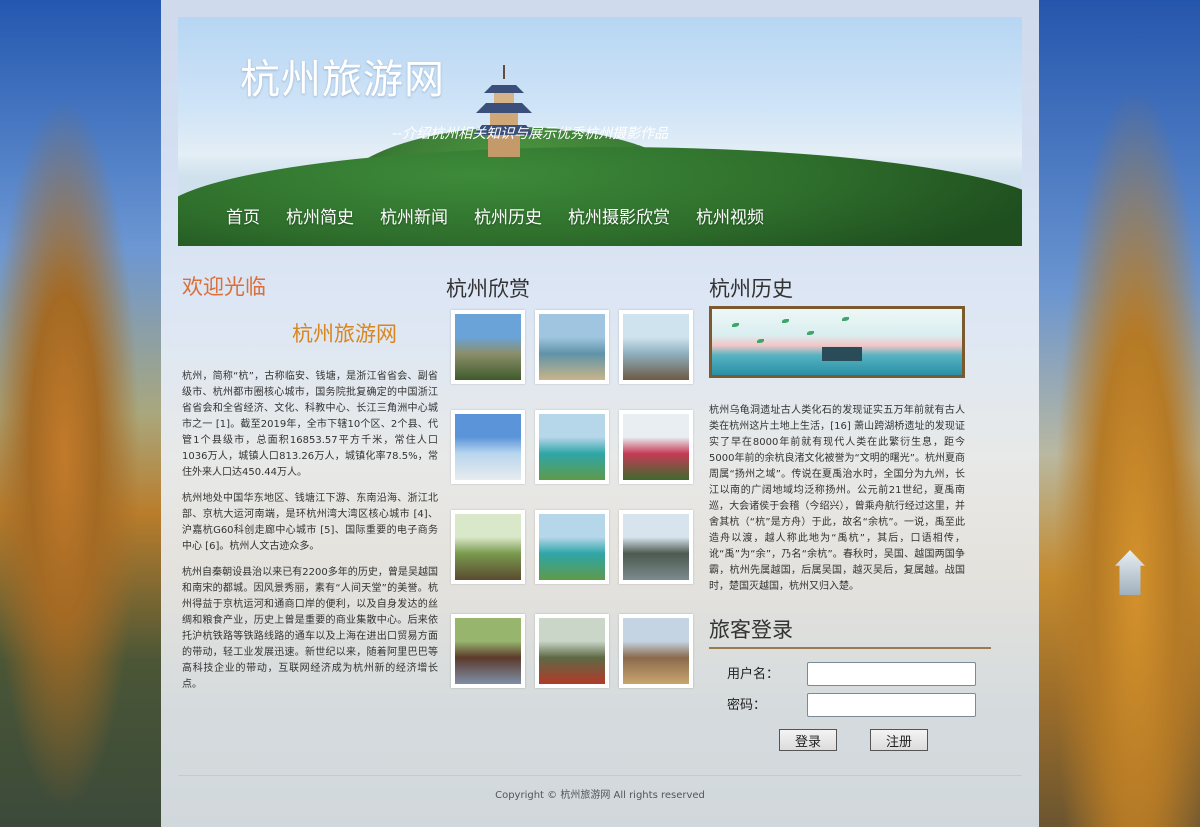 The image size is (1200, 827). Describe the element at coordinates (224, 287) in the screenshot. I see `welcome-title: 欢迎光临` at that location.